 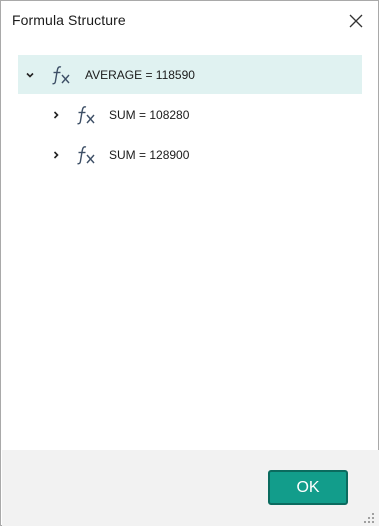 I want to click on close-button, so click(x=356, y=21).